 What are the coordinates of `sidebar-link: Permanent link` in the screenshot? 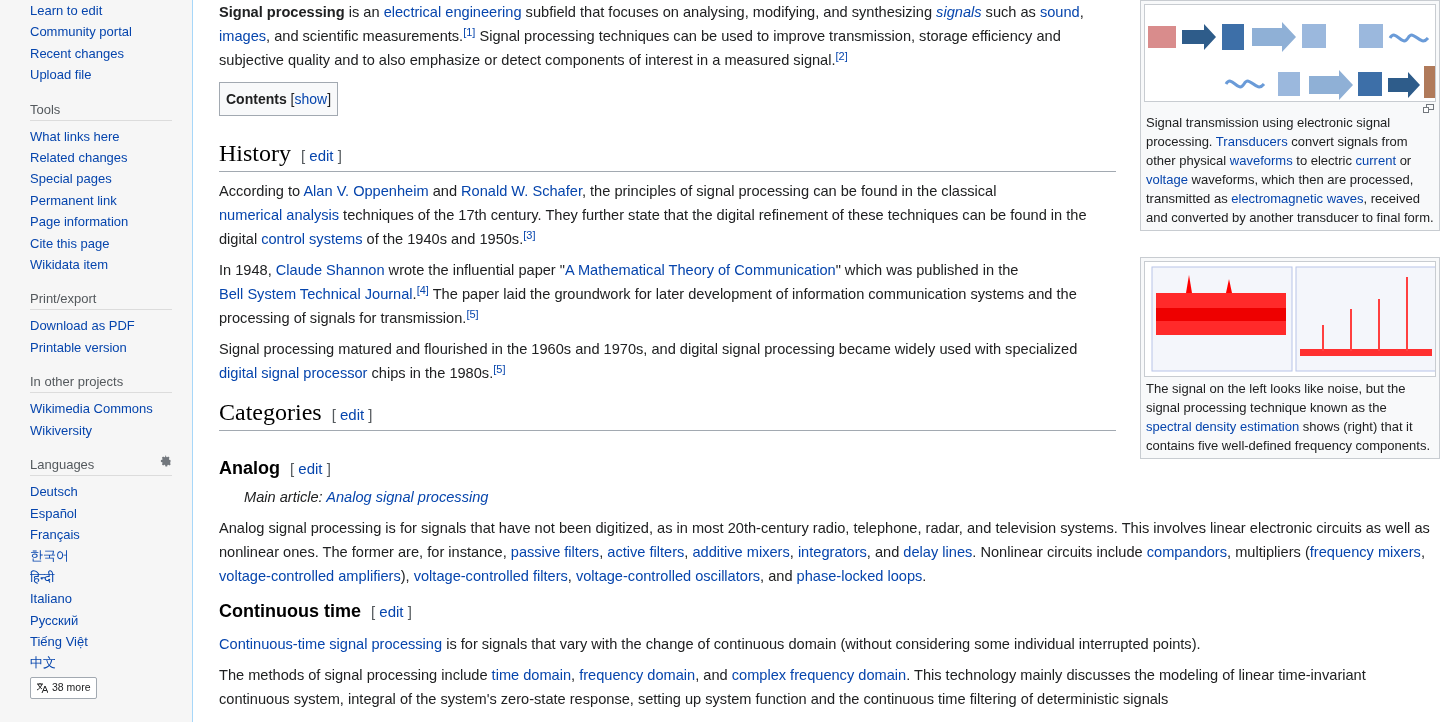 It's located at (102, 200).